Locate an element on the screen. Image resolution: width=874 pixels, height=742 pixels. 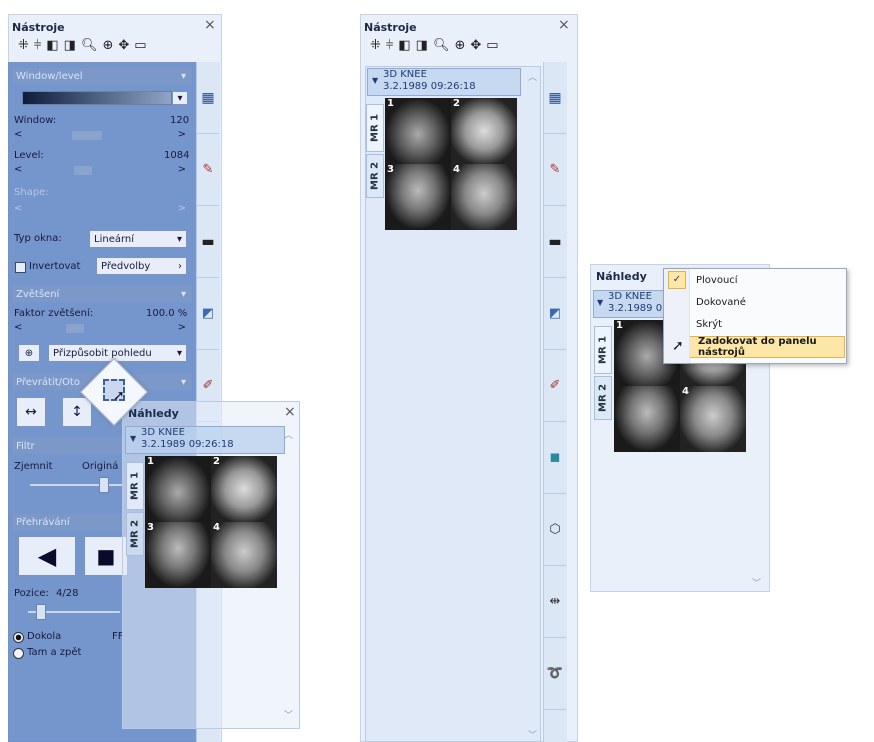
bounce-label: Tam a zpět is located at coordinates (54, 652).